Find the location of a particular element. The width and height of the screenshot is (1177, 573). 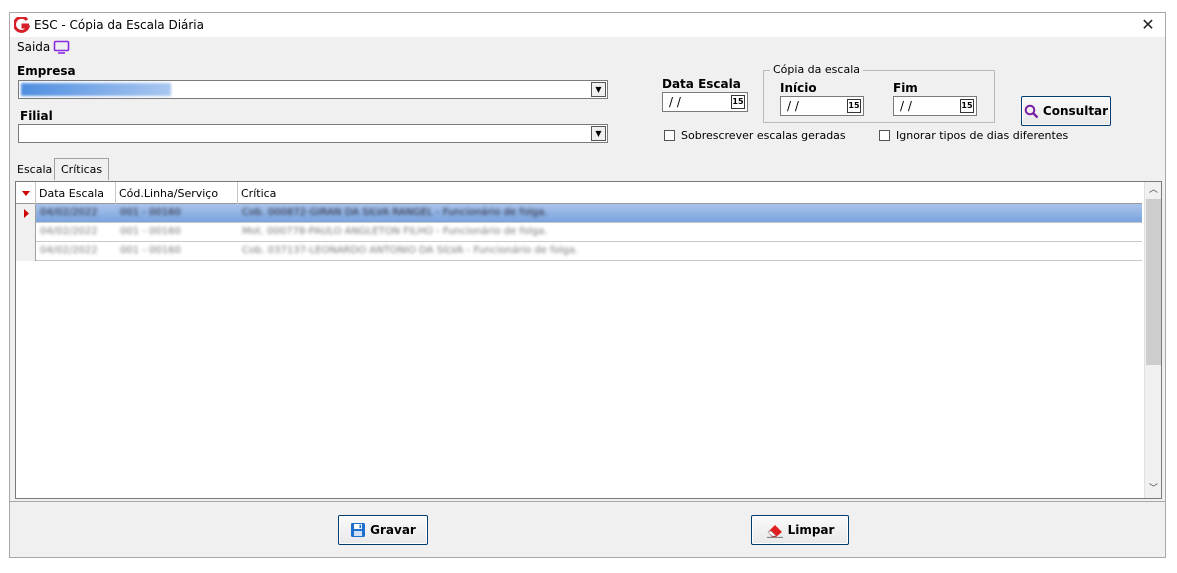

sobrescrever-checkbox: Sobrescrever escalas geradas is located at coordinates (755, 135).